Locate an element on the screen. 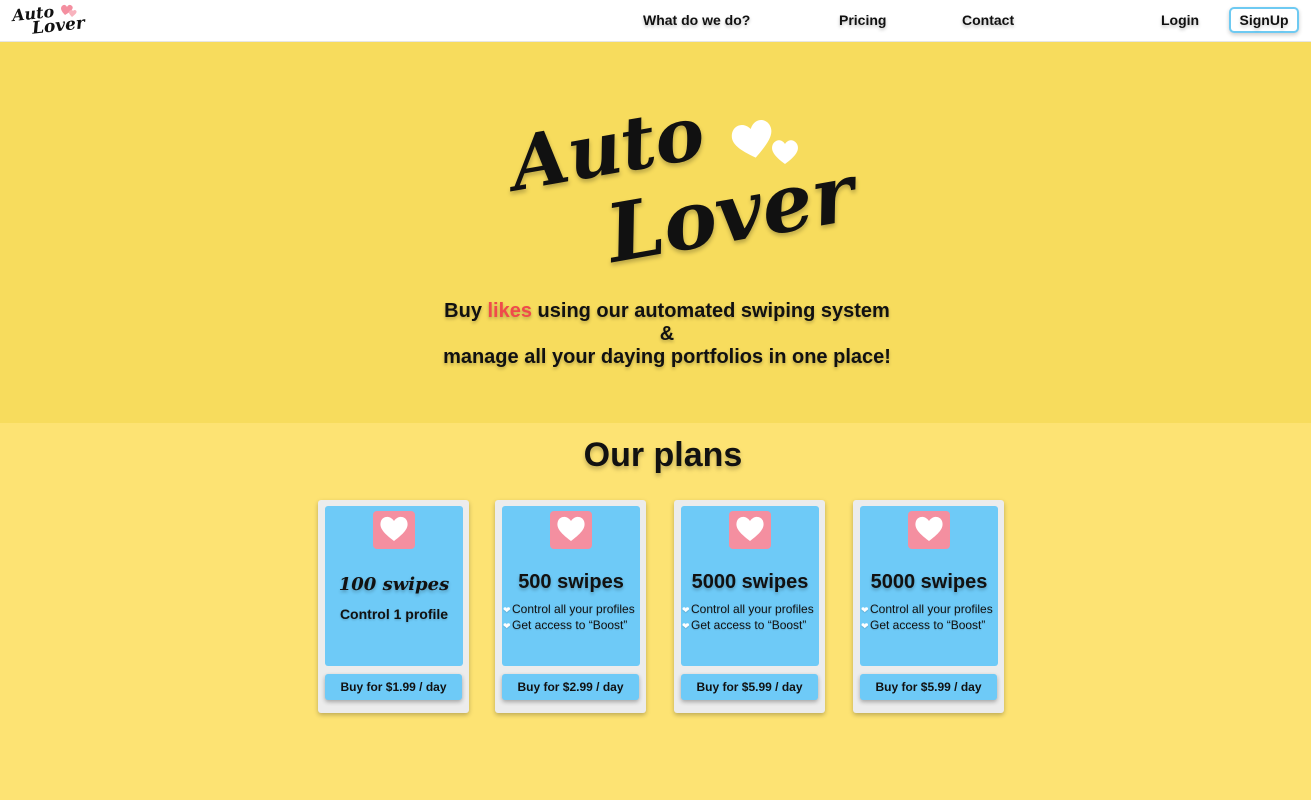 The width and height of the screenshot is (1311, 800). tagline-accent: likes is located at coordinates (509, 311).